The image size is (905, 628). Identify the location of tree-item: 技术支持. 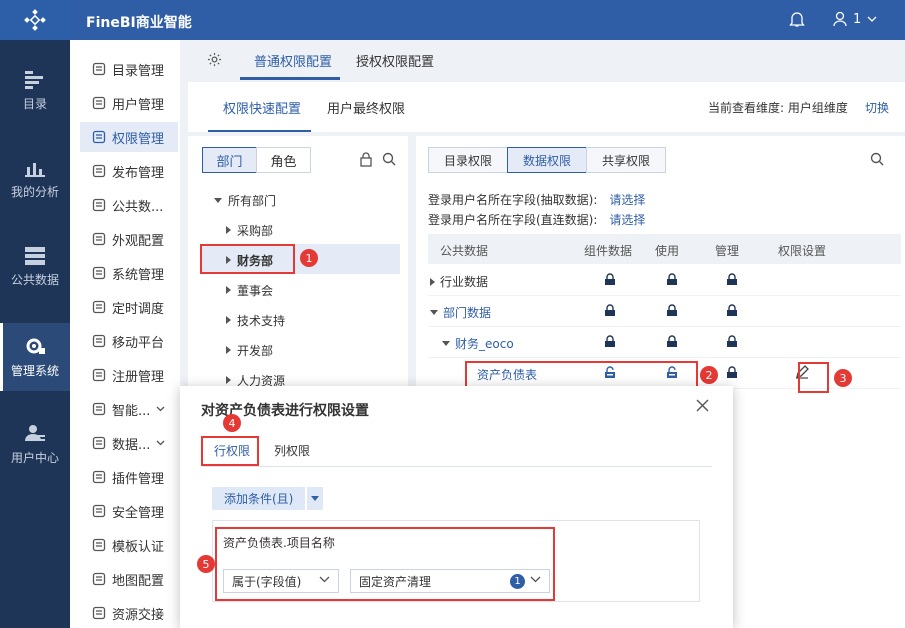
(255, 320).